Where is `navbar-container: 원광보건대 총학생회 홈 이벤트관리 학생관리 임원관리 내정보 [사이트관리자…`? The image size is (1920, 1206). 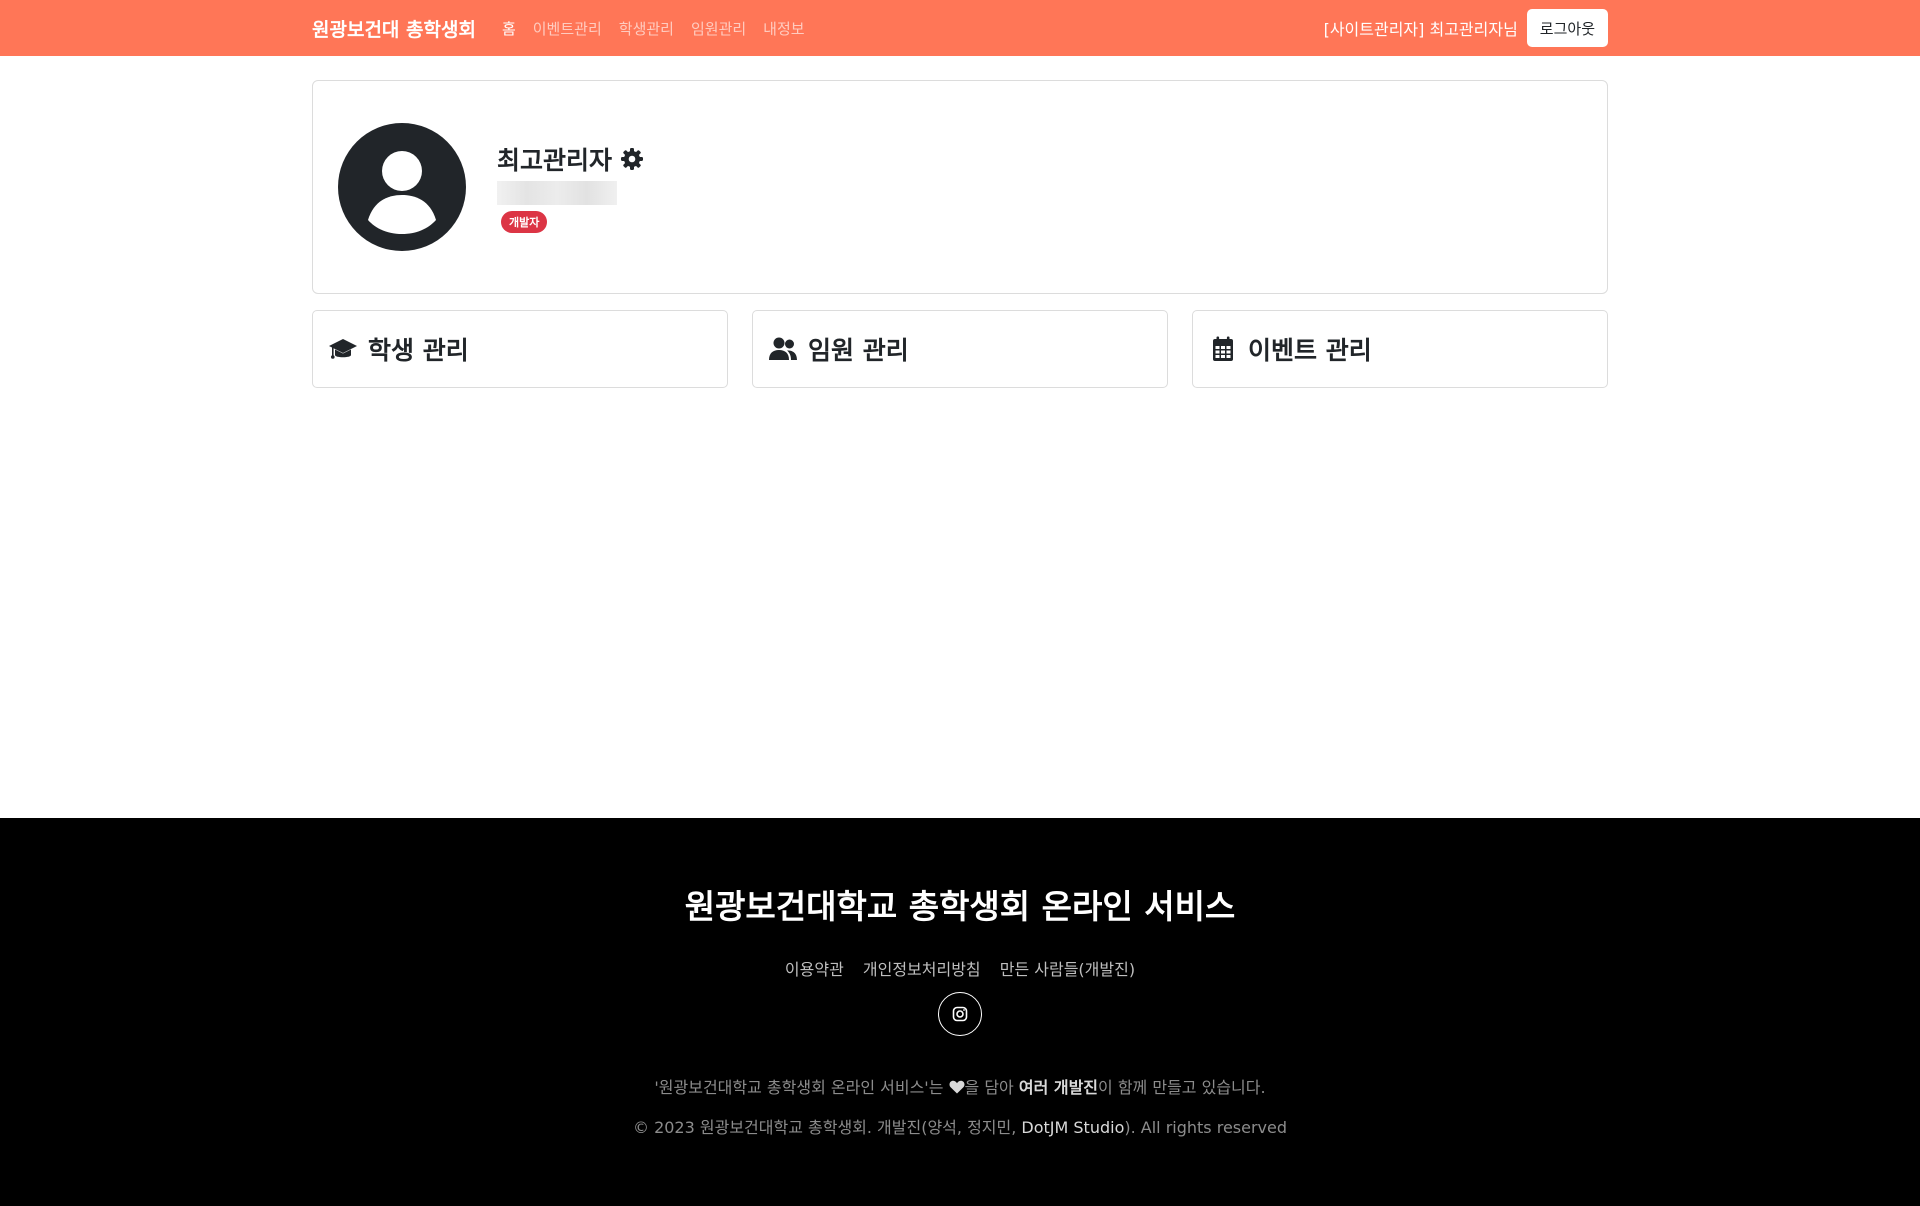 navbar-container: 원광보건대 총학생회 홈 이벤트관리 학생관리 임원관리 내정보 [사이트관리자… is located at coordinates (960, 28).